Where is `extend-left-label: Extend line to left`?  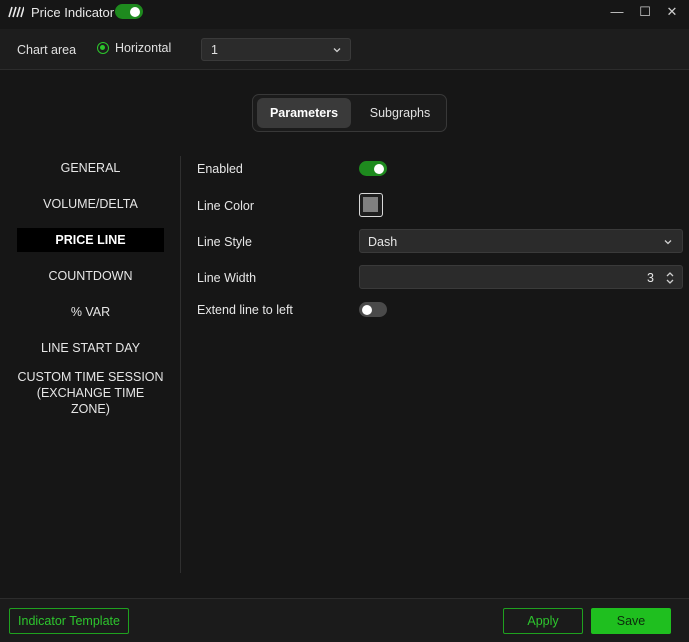
extend-left-label: Extend line to left is located at coordinates (245, 310).